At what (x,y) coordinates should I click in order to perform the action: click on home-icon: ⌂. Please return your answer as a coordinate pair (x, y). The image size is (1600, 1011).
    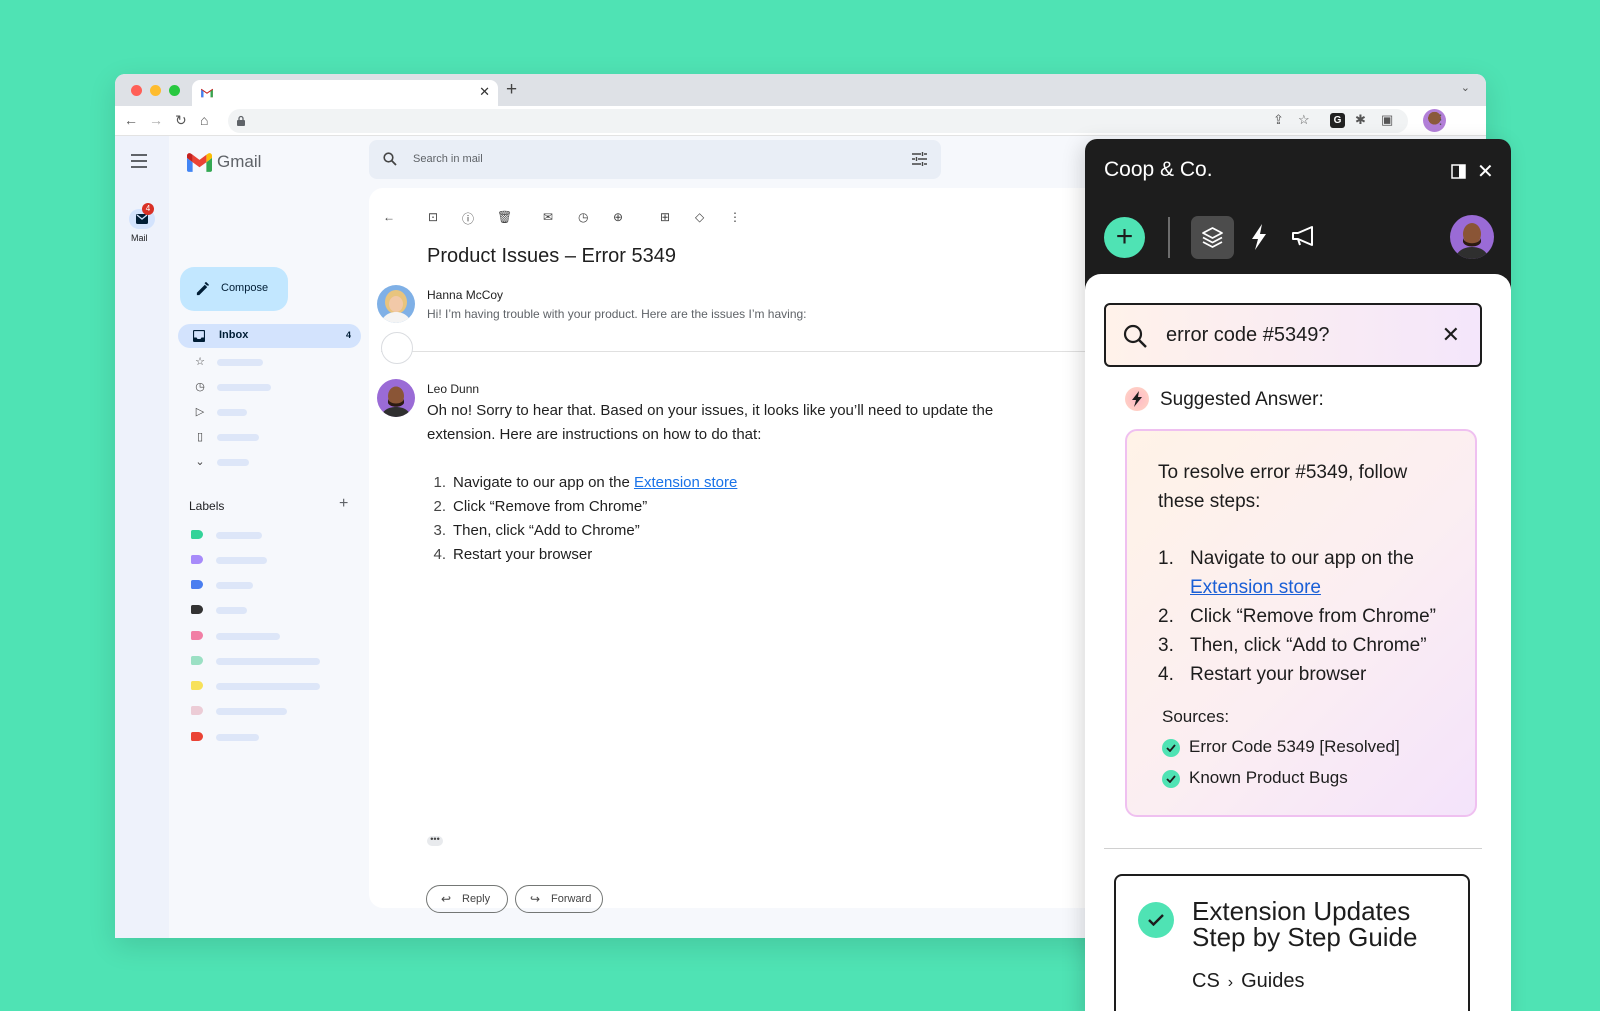
    Looking at the image, I should click on (204, 120).